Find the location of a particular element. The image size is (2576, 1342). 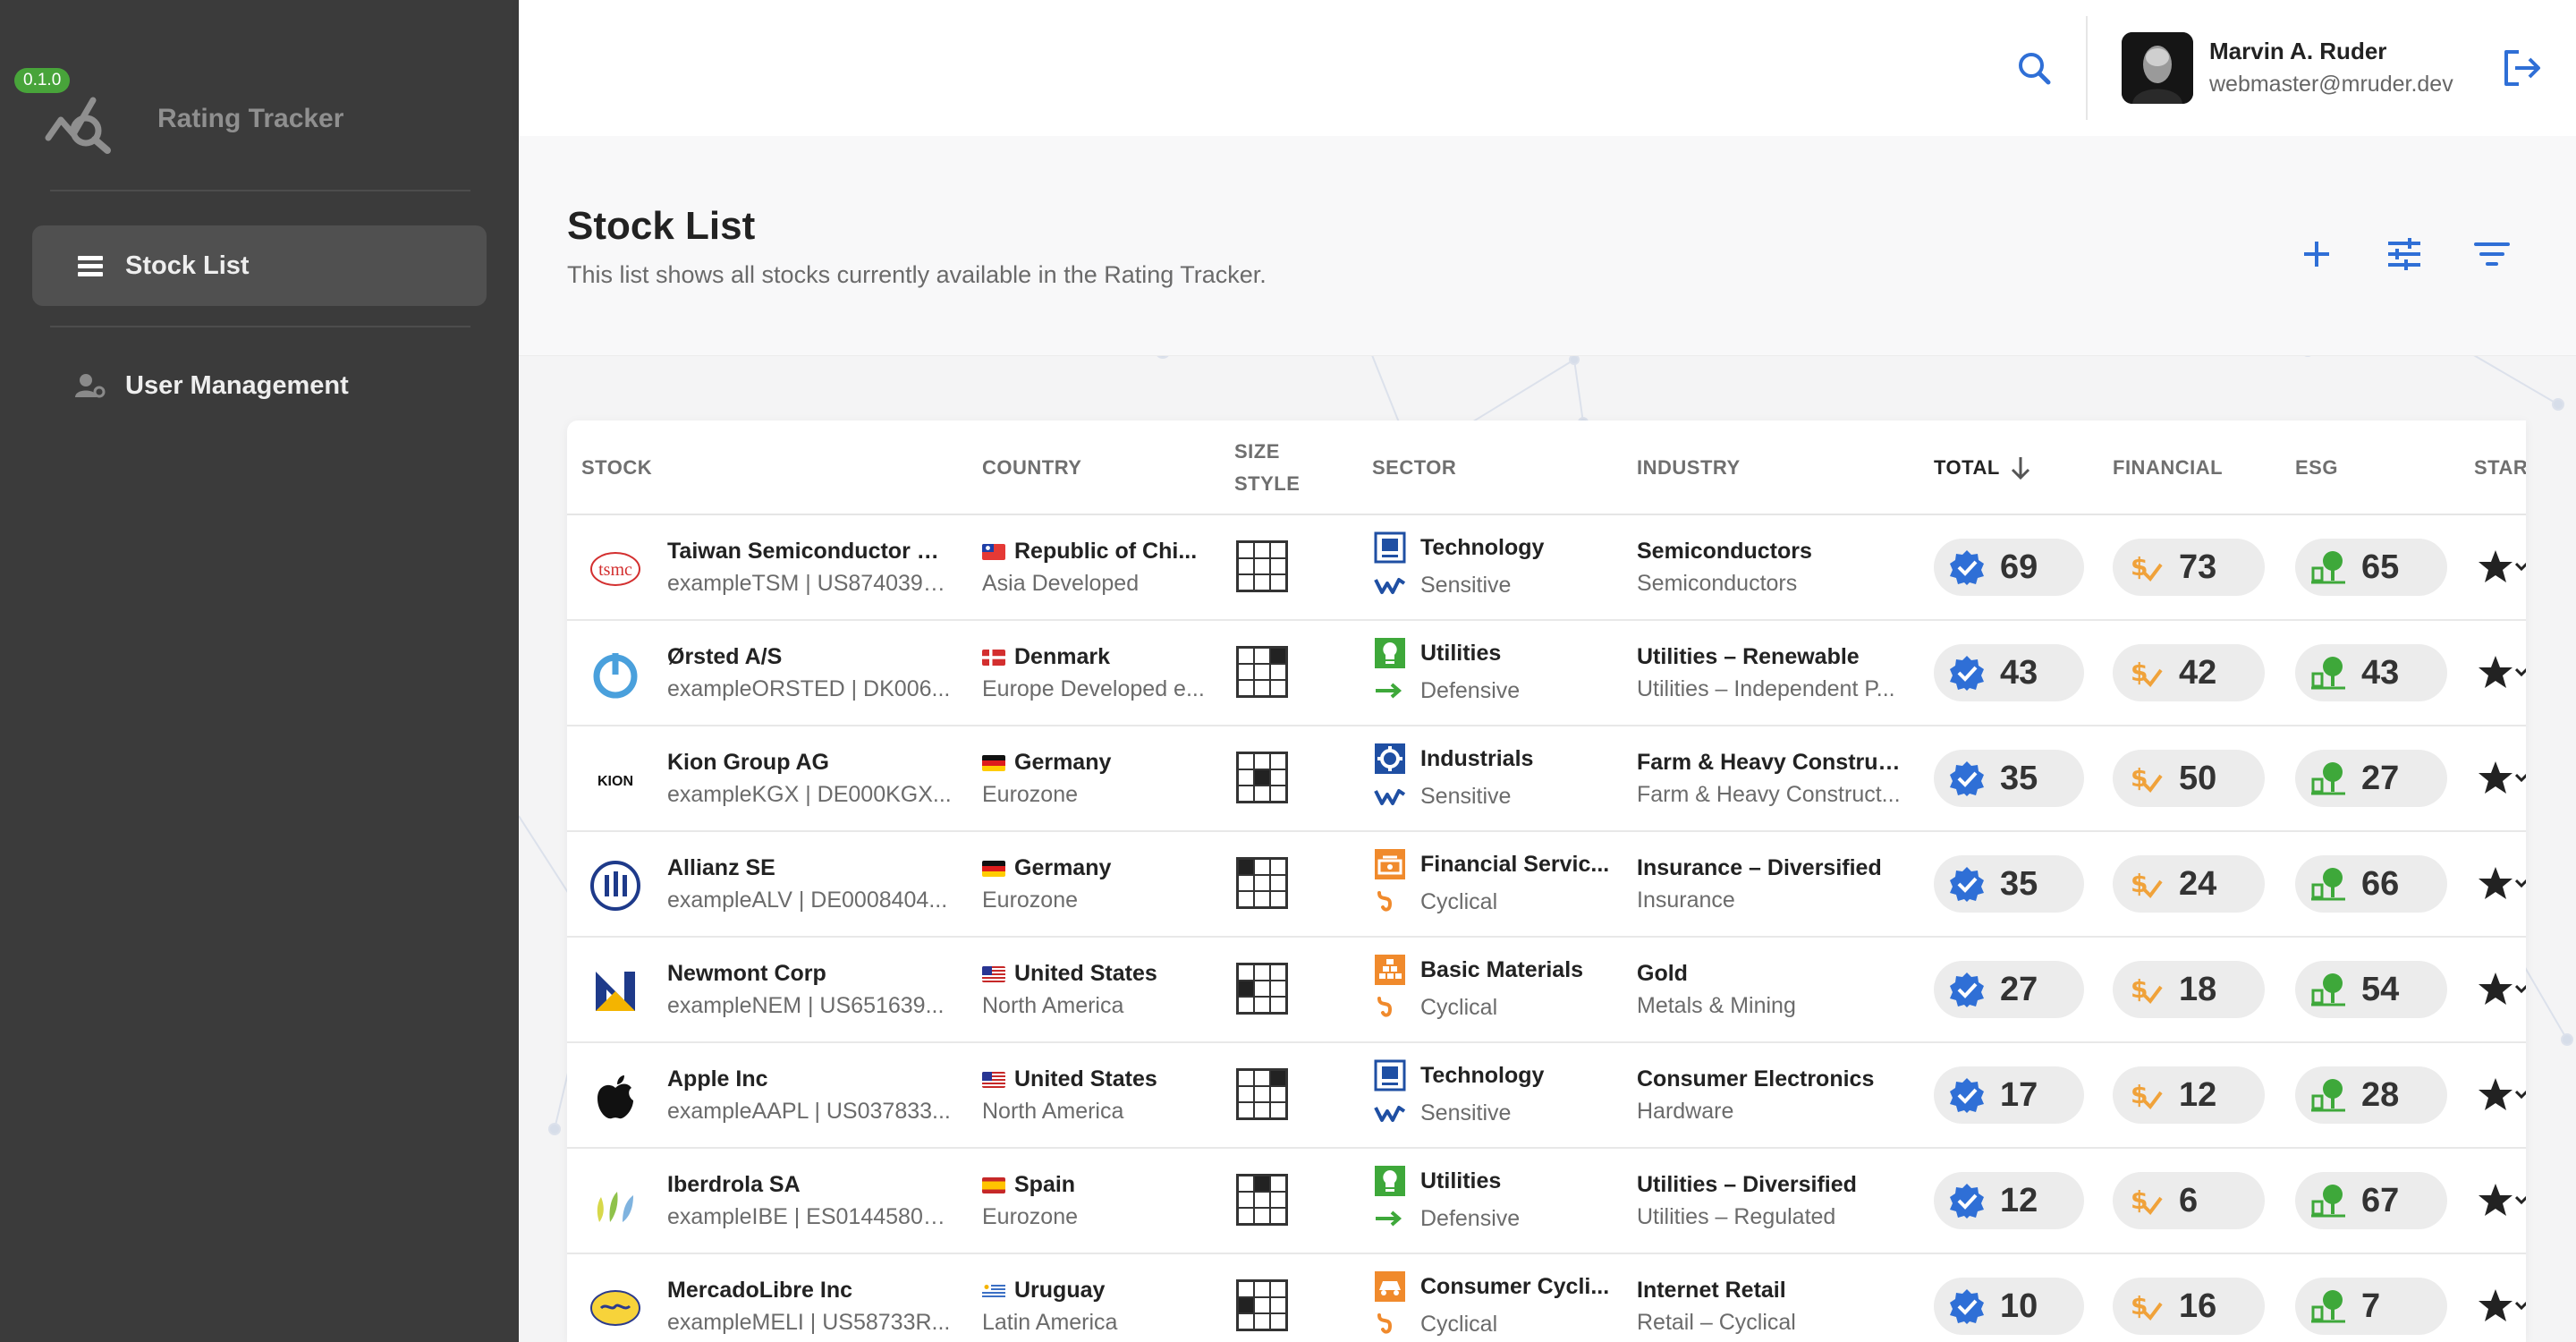

column-settings-button is located at coordinates (2404, 254).